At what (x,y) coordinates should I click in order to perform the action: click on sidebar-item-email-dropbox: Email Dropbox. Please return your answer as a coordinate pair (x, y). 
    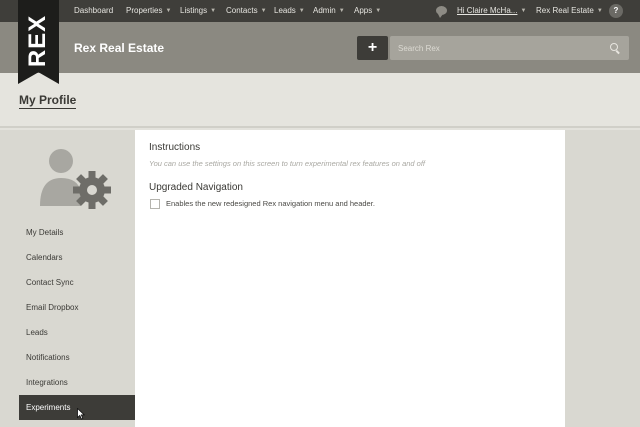
    Looking at the image, I should click on (77, 307).